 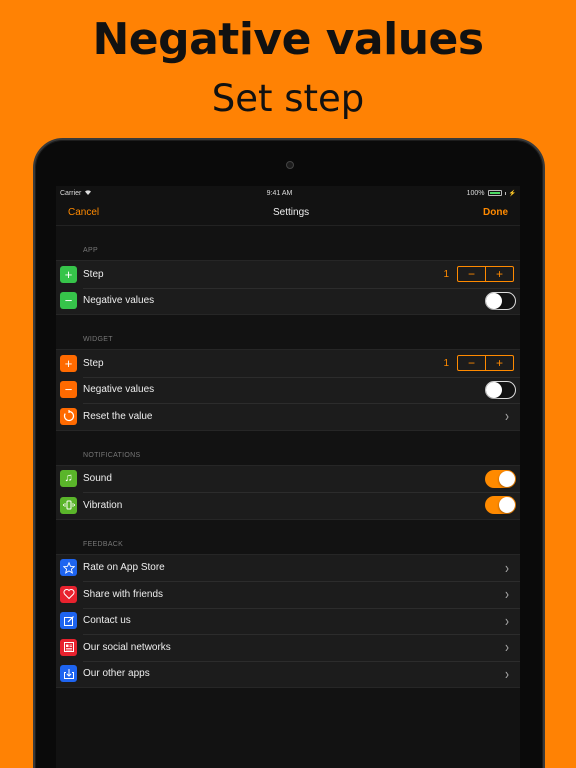 What do you see at coordinates (118, 416) in the screenshot?
I see `reset-value-label: Reset the value` at bounding box center [118, 416].